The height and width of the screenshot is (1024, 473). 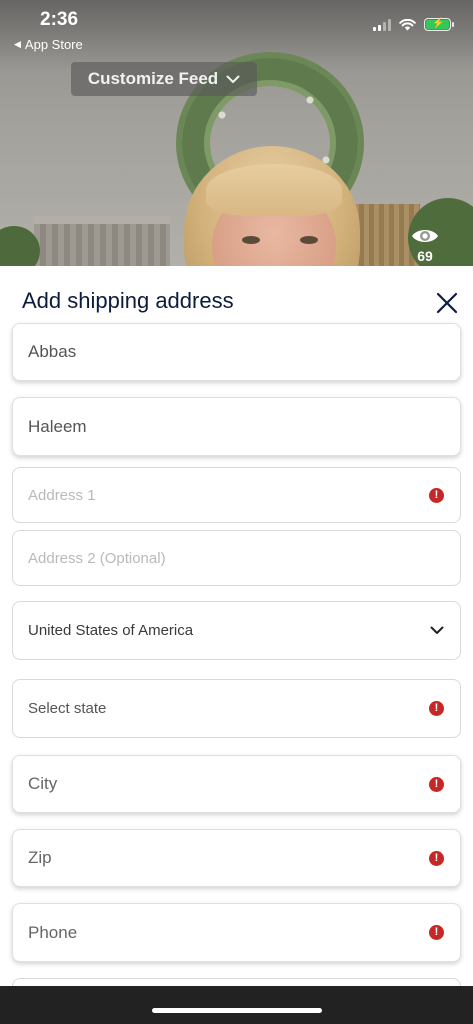 I want to click on phone-placeholder: Phone, so click(x=53, y=932).